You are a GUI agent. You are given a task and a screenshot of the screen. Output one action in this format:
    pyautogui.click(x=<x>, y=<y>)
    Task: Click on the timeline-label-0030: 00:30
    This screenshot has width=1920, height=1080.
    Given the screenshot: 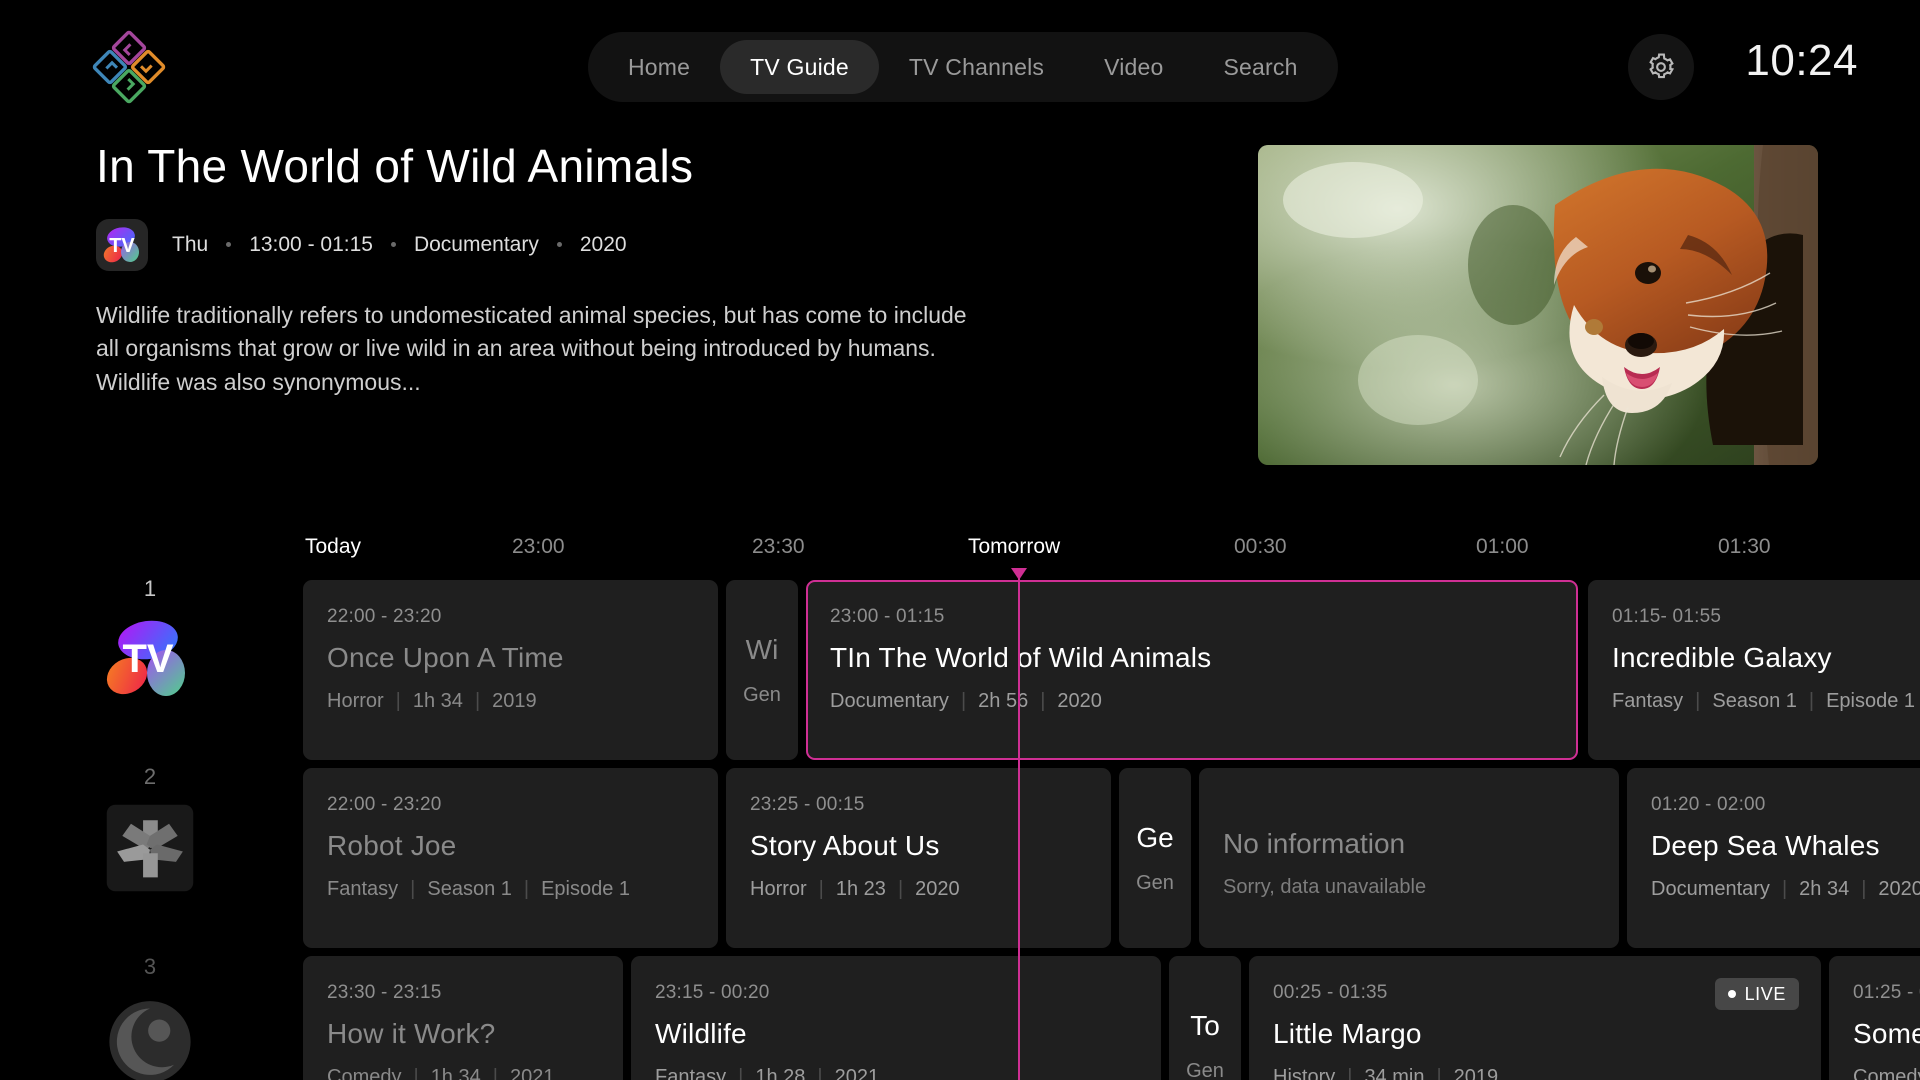 What is the action you would take?
    pyautogui.click(x=1260, y=546)
    